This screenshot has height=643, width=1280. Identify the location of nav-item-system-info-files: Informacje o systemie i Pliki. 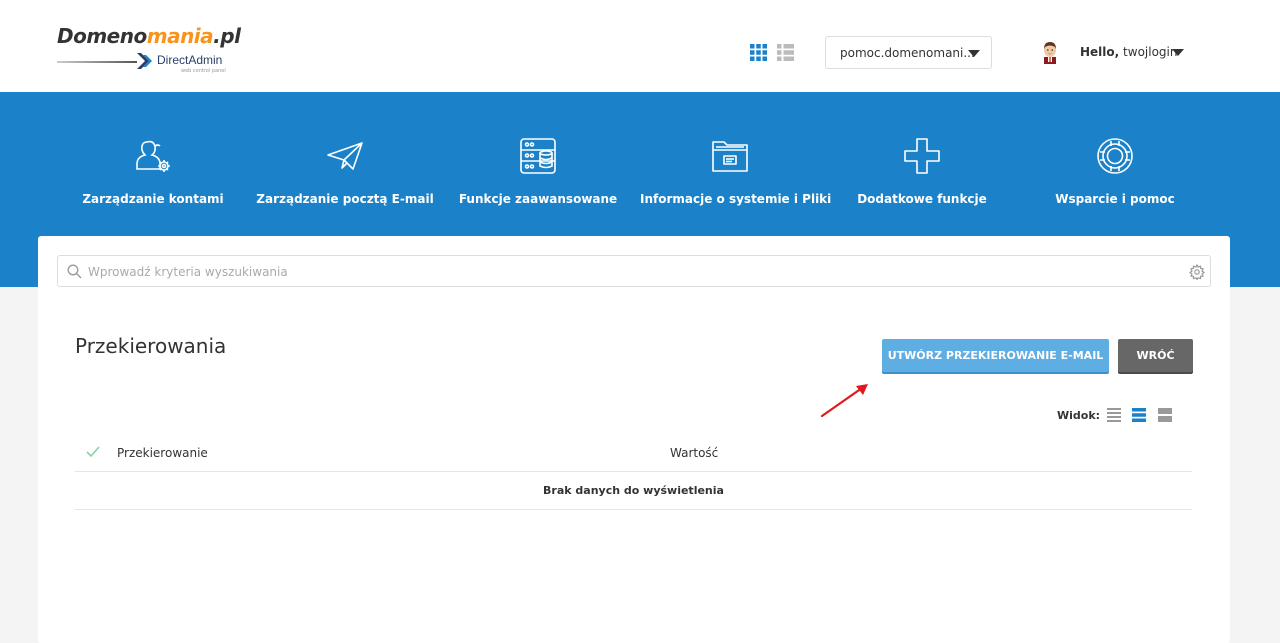
(735, 171).